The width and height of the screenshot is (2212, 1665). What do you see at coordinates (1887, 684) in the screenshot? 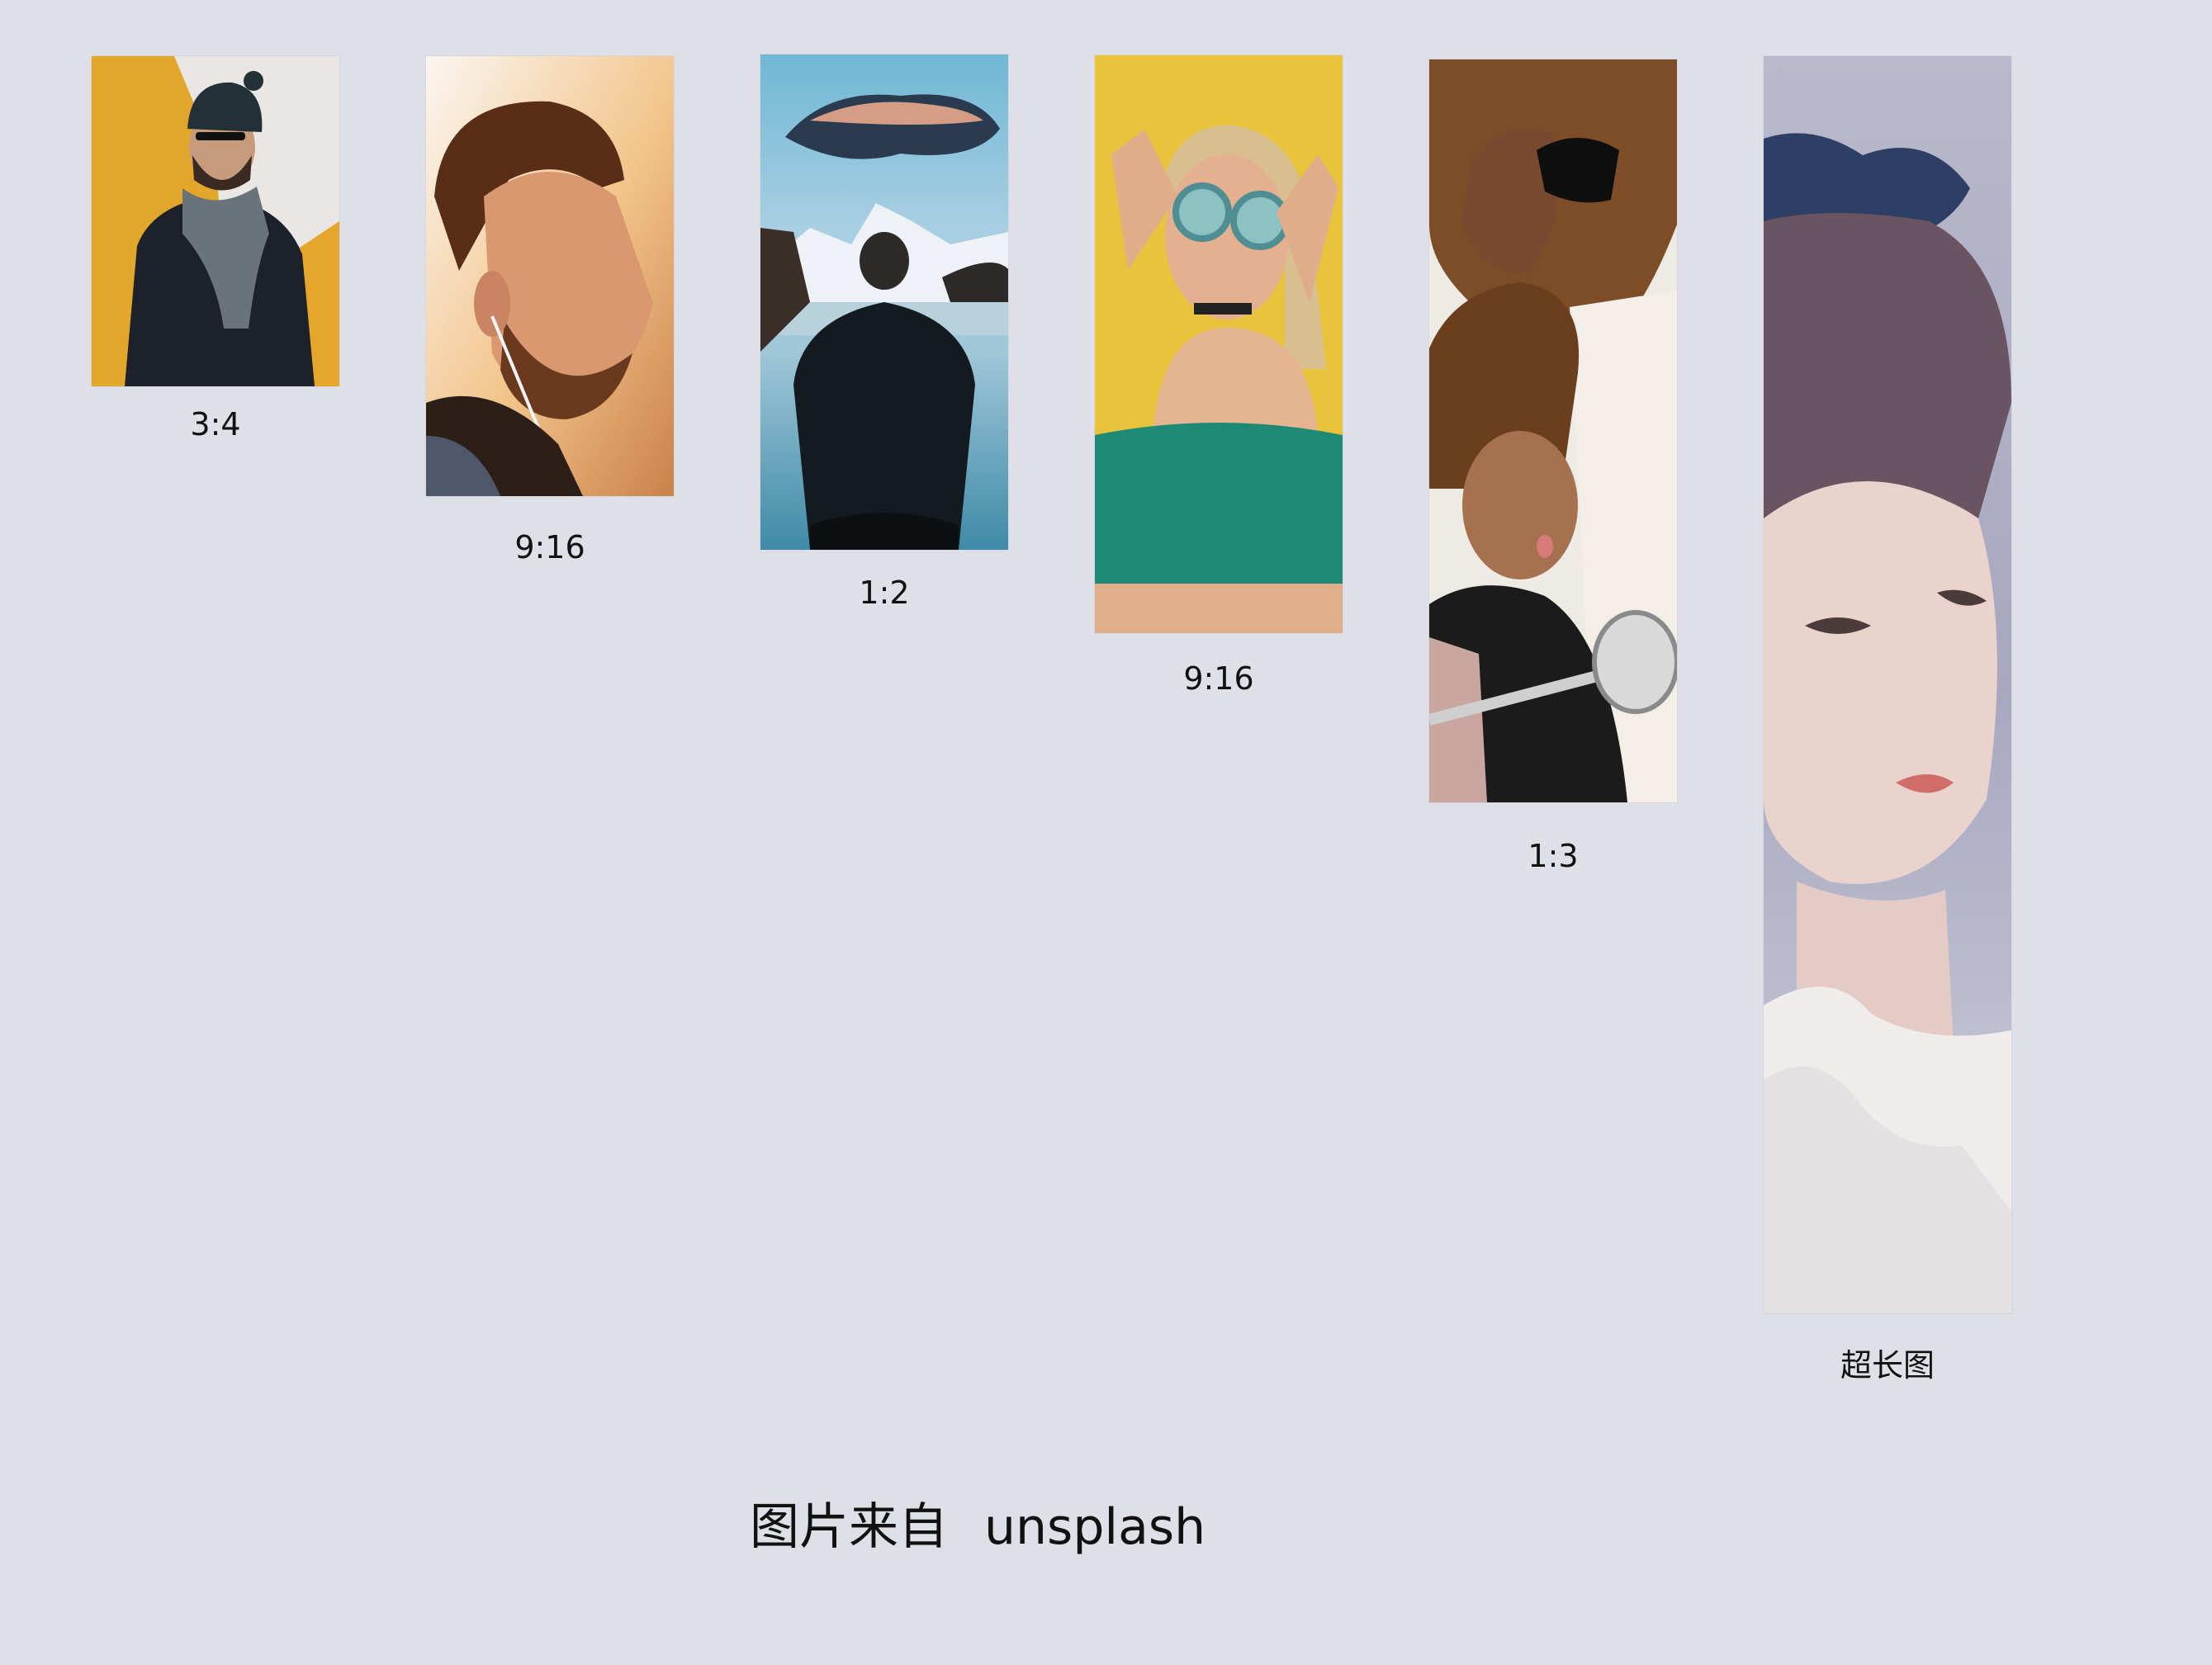
I see `photo-bride-long` at bounding box center [1887, 684].